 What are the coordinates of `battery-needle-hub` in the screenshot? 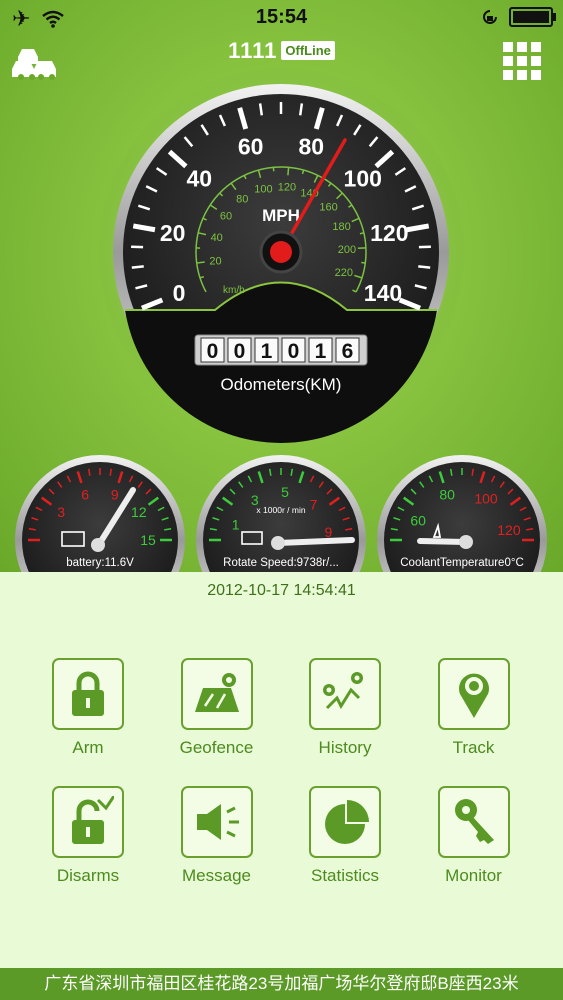 It's located at (98, 545).